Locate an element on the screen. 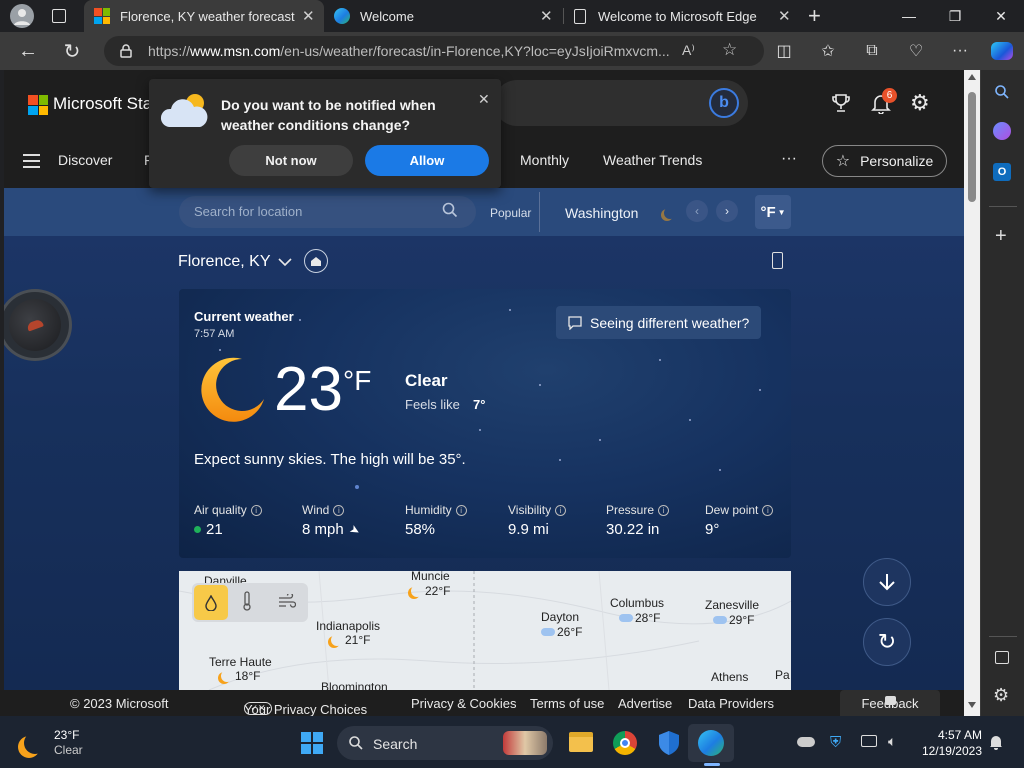 Image resolution: width=1024 pixels, height=768 pixels. advertise-link: Advertise is located at coordinates (645, 703).